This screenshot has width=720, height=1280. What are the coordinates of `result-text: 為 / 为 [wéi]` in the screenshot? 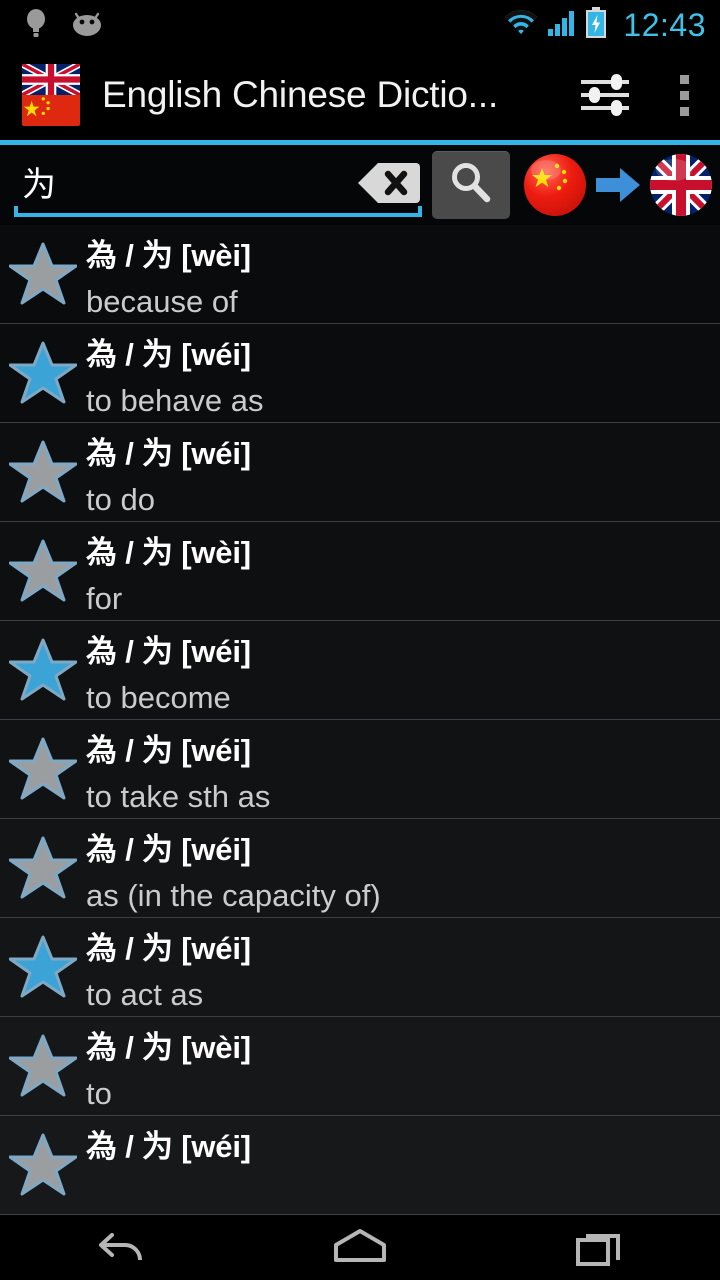 It's located at (168, 1144).